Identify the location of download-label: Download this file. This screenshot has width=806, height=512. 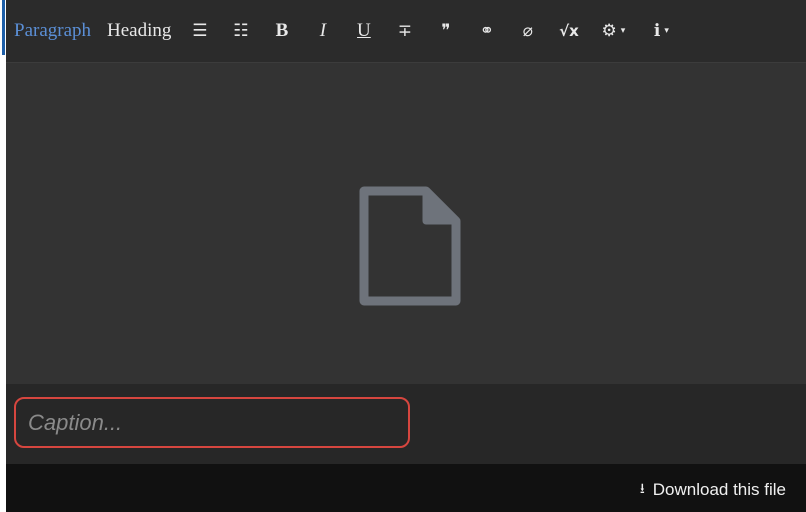
(719, 489).